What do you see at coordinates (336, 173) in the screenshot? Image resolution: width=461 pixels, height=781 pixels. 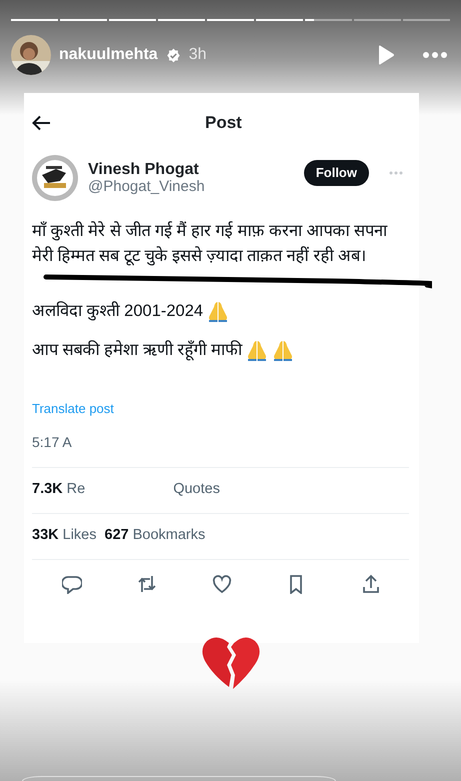 I see `follow-button: Follow` at bounding box center [336, 173].